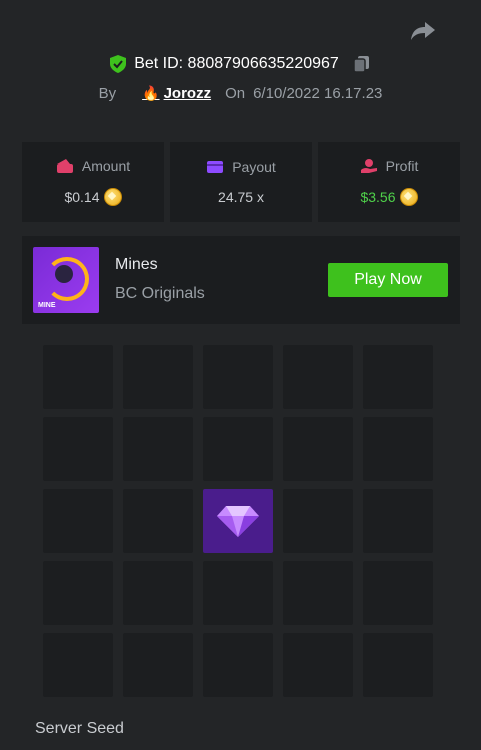  Describe the element at coordinates (235, 93) in the screenshot. I see `on-label: On` at that location.